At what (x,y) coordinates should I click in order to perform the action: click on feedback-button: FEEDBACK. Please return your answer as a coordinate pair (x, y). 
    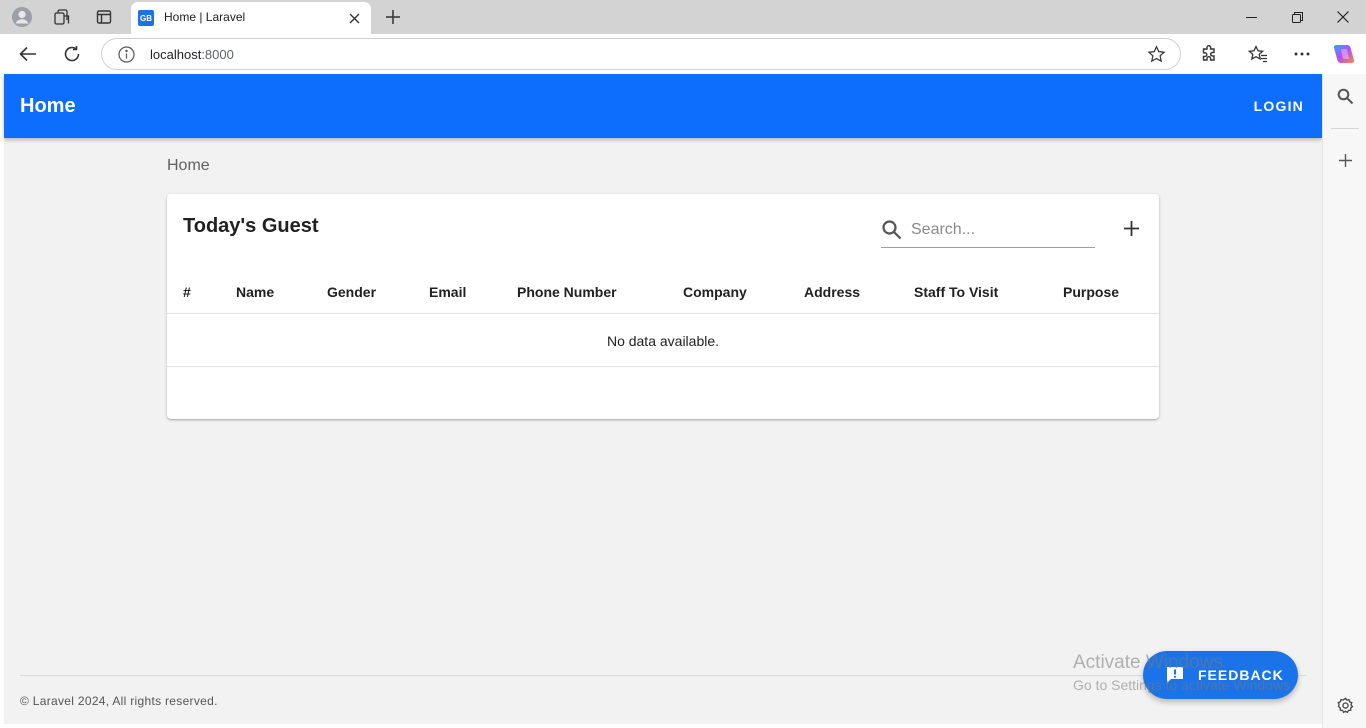
    Looking at the image, I should click on (1220, 675).